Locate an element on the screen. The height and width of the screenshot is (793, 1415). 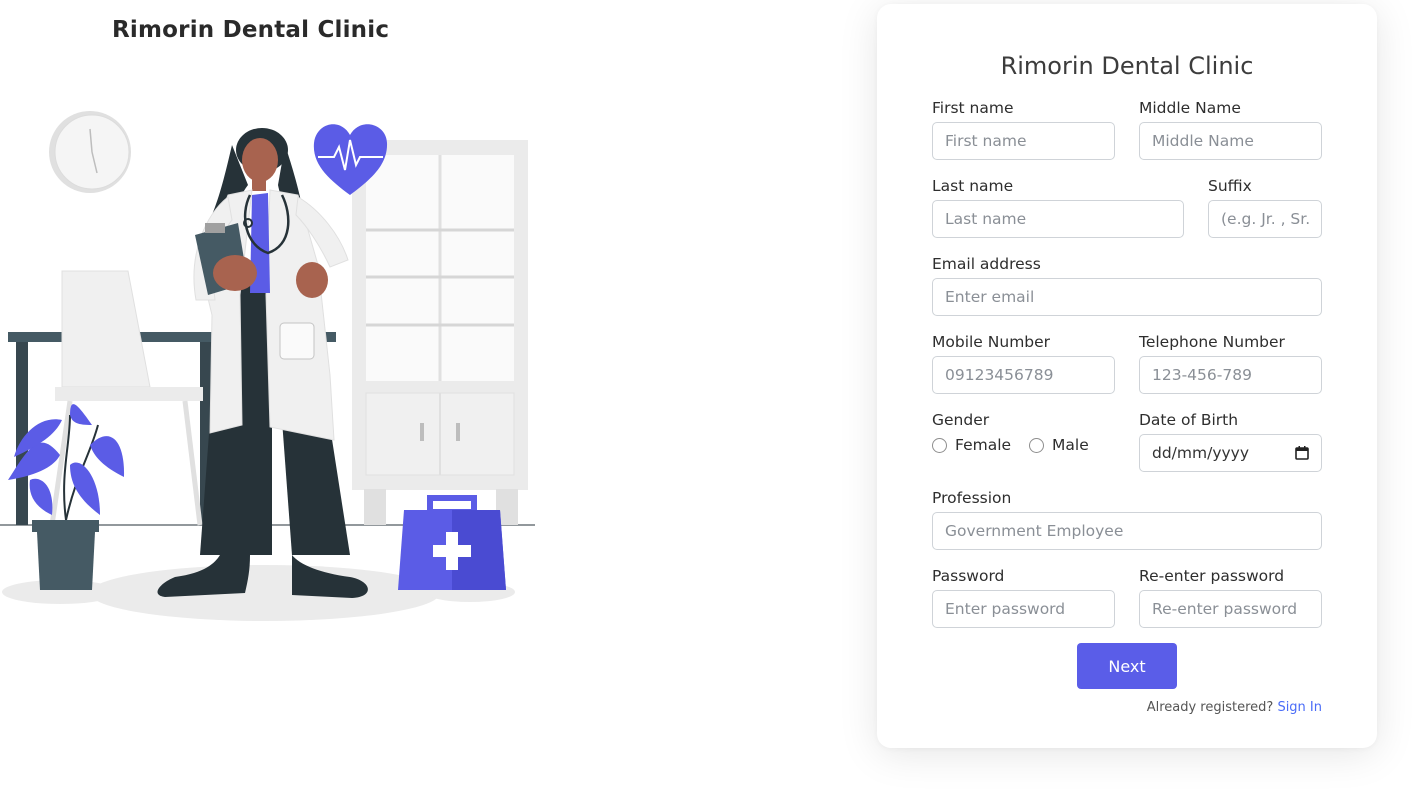
telephone-label: Telephone Number is located at coordinates (1212, 342).